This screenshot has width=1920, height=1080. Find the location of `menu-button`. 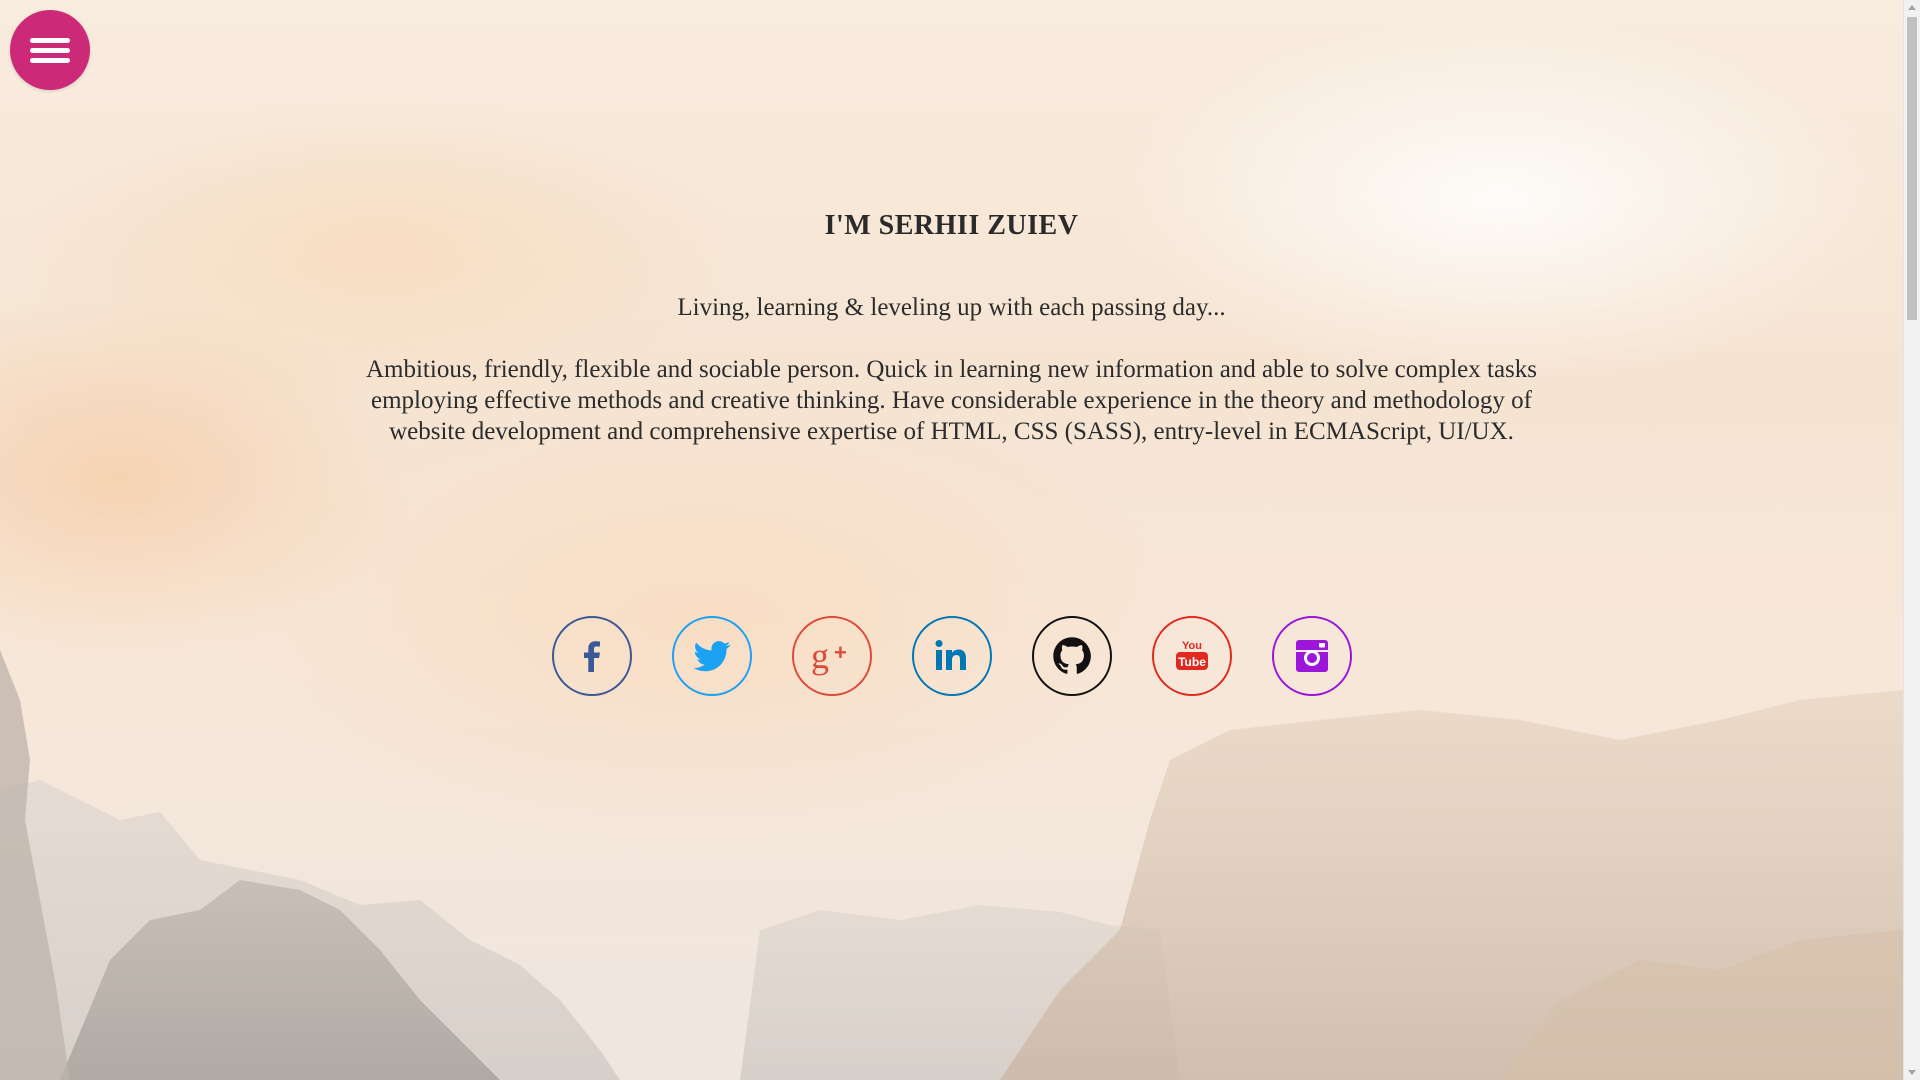

menu-button is located at coordinates (50, 50).